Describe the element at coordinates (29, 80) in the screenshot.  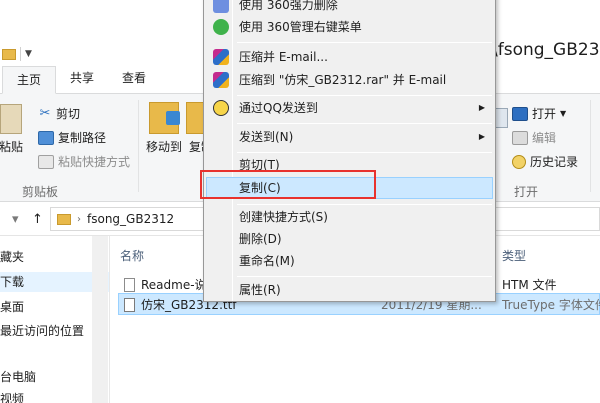
I see `tab-home: 主页` at that location.